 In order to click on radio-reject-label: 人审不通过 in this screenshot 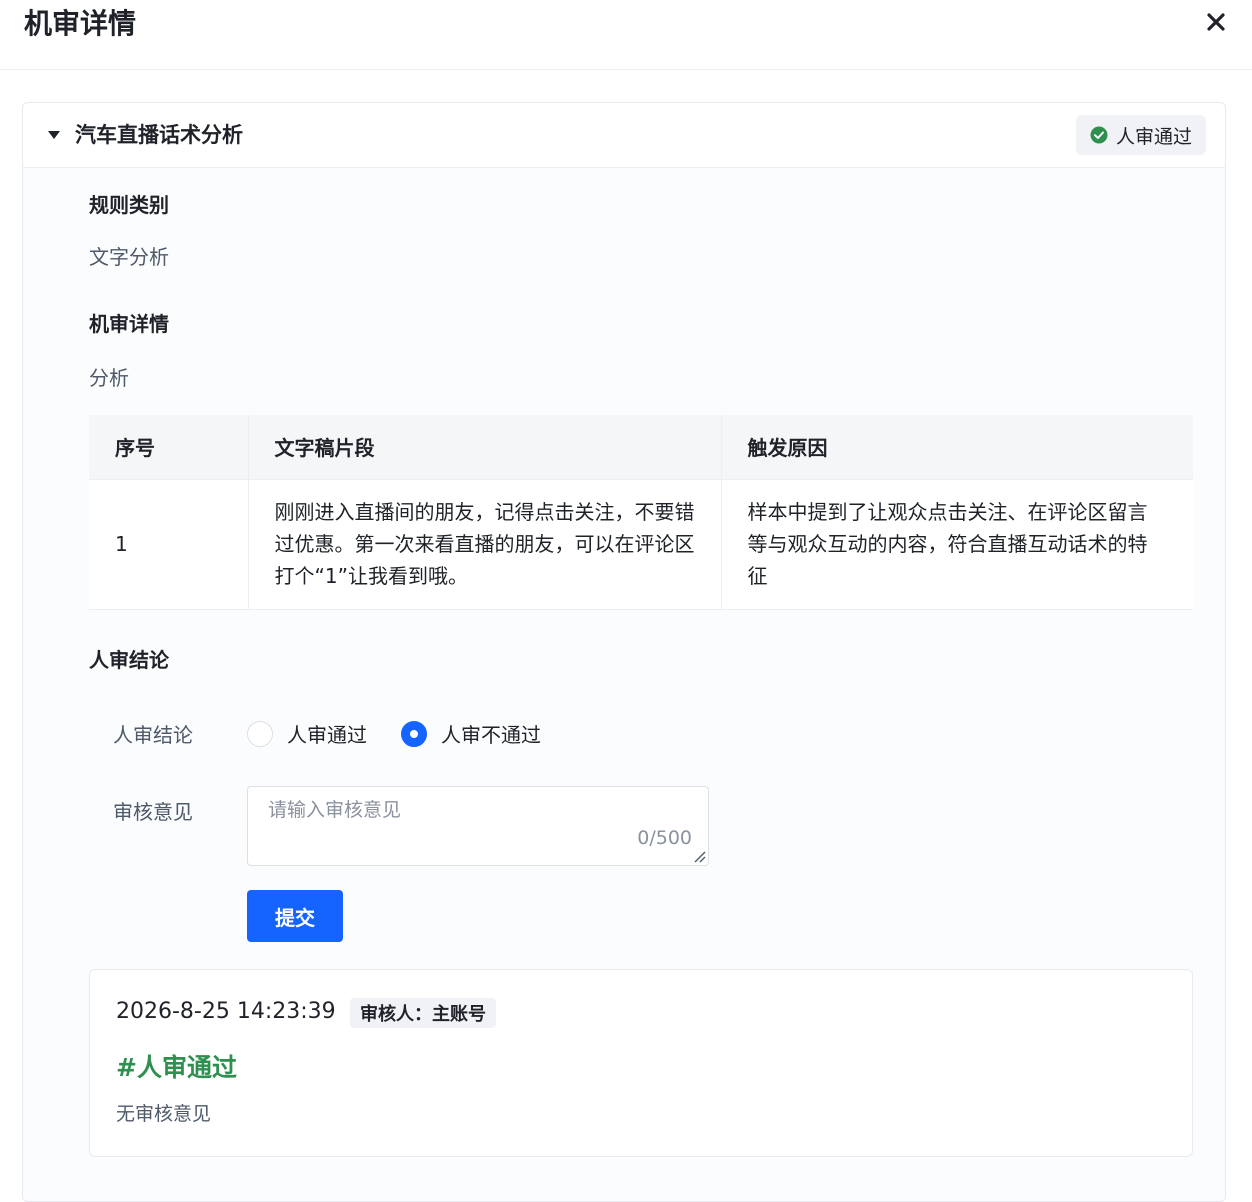, I will do `click(491, 735)`.